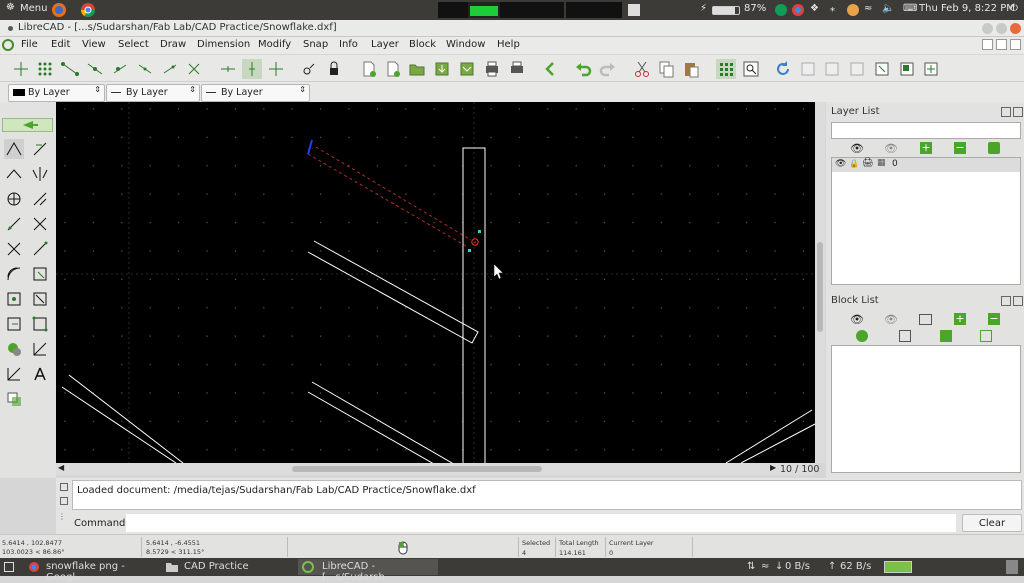  Describe the element at coordinates (173, 44) in the screenshot. I see `menu-draw: Draw` at that location.